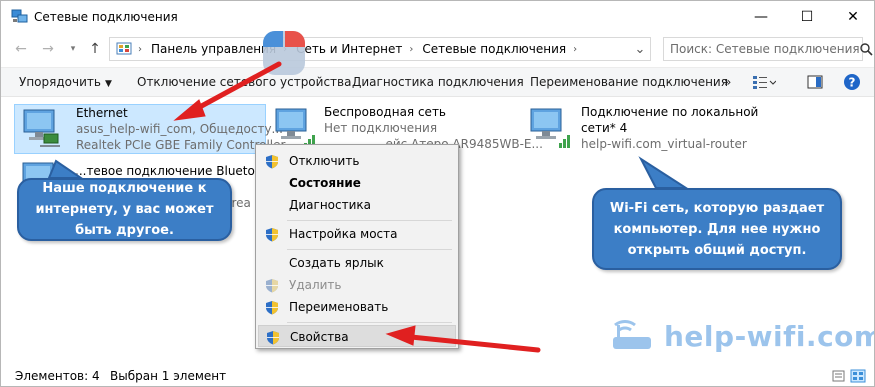 Image resolution: width=875 pixels, height=387 pixels. What do you see at coordinates (319, 337) in the screenshot?
I see `menu-item-label: Свойства` at bounding box center [319, 337].